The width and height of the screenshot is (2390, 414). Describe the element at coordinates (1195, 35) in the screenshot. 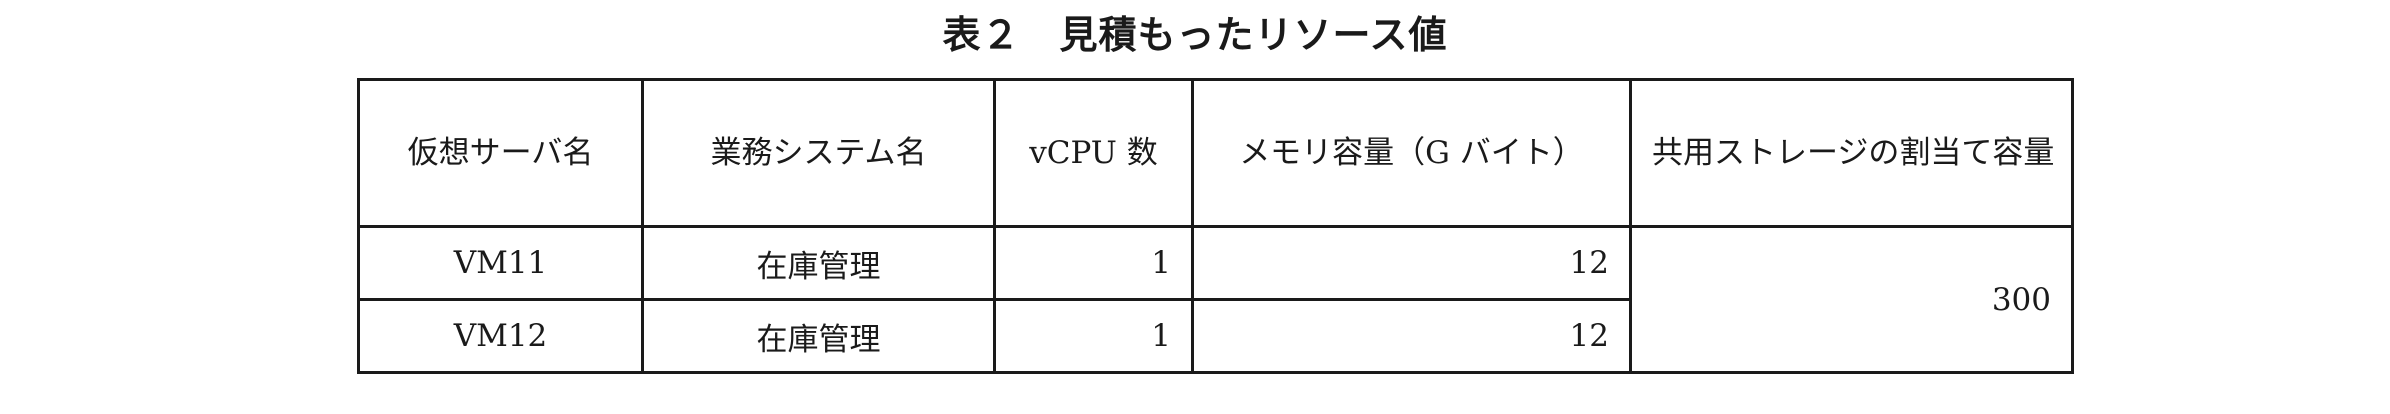

I see `table-caption: 表２ 見積もったリソース値` at that location.